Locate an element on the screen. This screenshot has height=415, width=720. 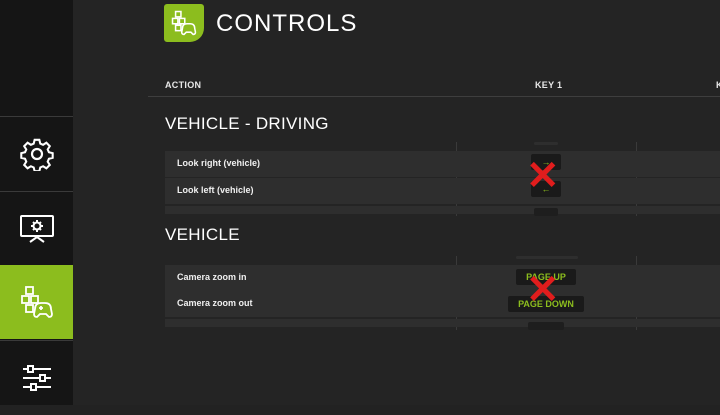
sliders-icon is located at coordinates (36, 378).